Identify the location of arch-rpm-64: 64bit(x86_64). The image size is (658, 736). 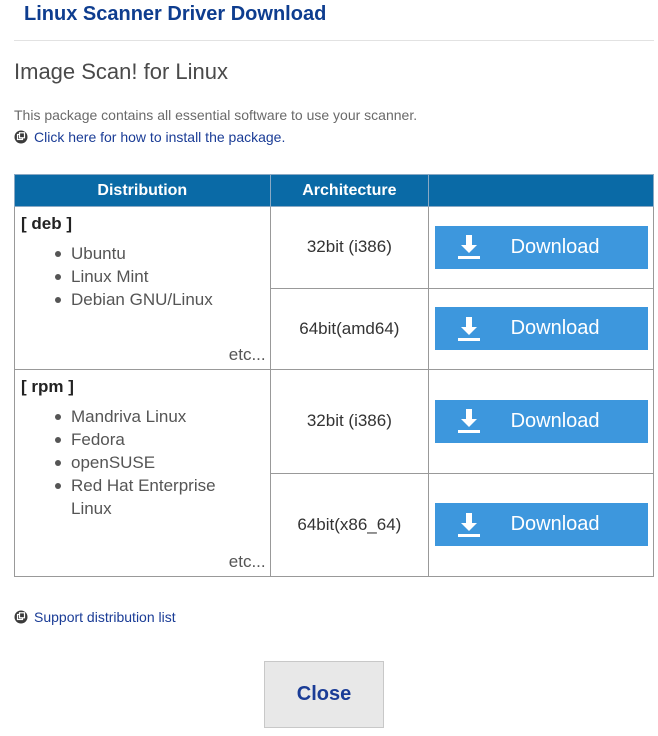
(349, 524).